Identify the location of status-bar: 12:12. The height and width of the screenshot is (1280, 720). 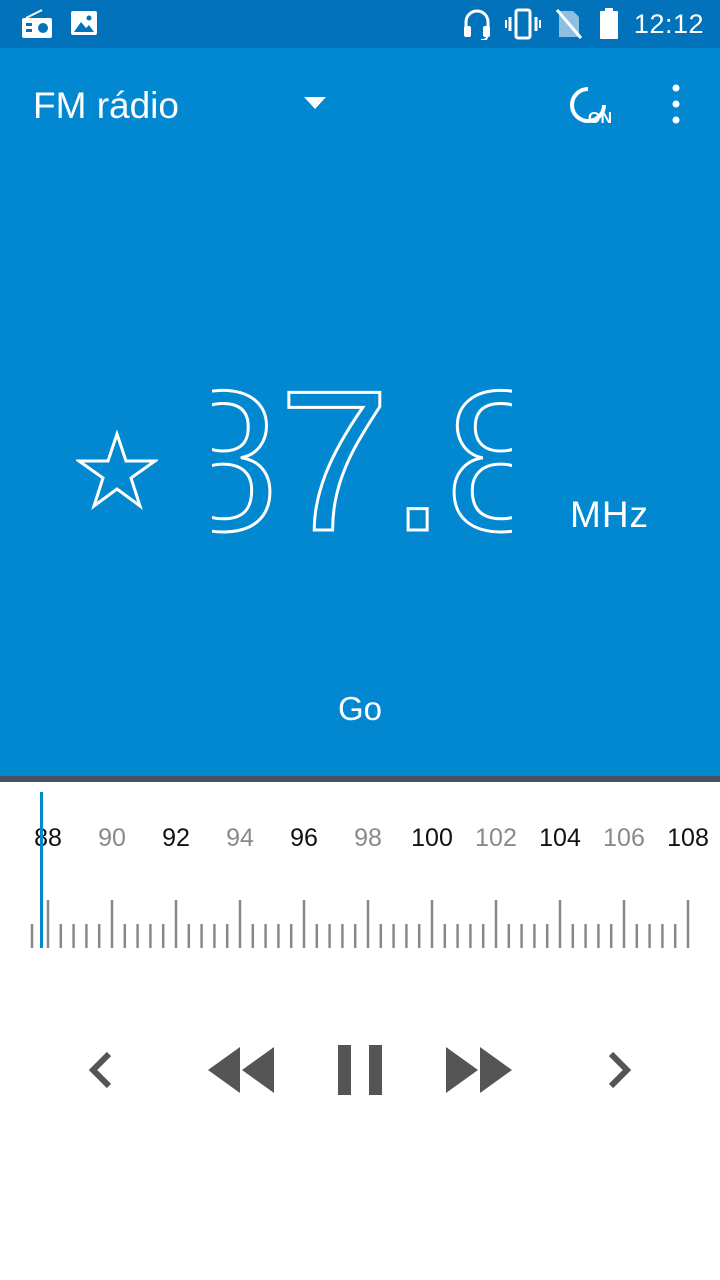
(360, 24).